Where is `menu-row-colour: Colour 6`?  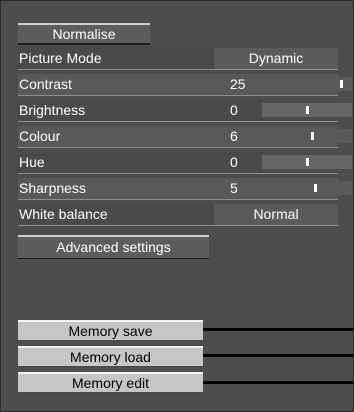 menu-row-colour: Colour 6 is located at coordinates (185, 137).